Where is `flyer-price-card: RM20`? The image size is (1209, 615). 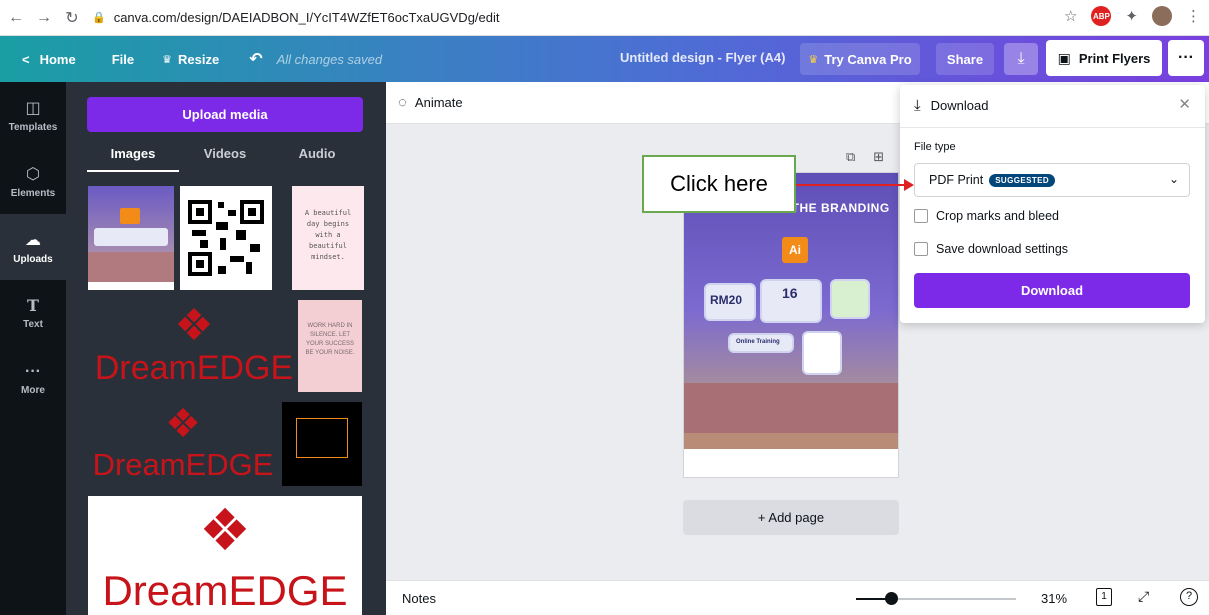 flyer-price-card: RM20 is located at coordinates (730, 302).